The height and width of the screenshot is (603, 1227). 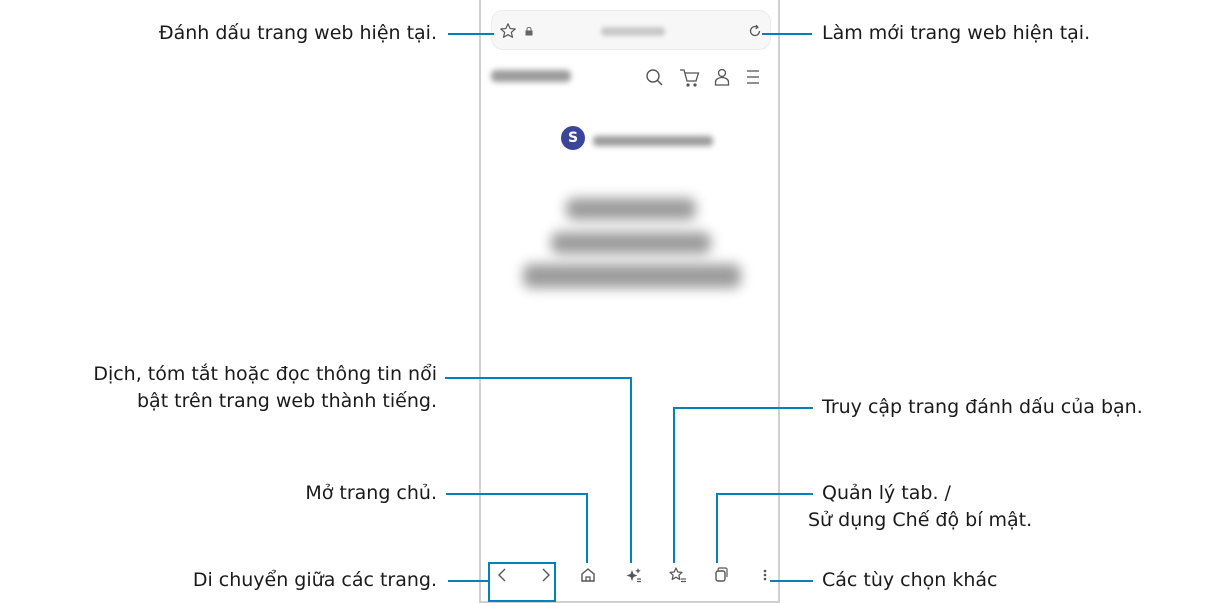 What do you see at coordinates (631, 470) in the screenshot?
I see `leader-line-translate-vertical` at bounding box center [631, 470].